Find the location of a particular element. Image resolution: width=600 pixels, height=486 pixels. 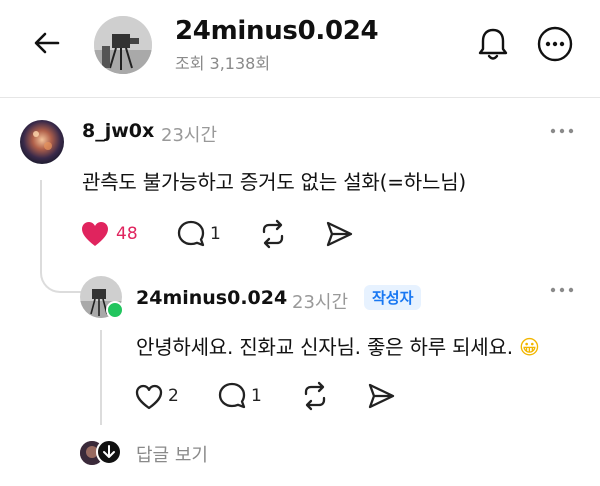

reply-more-button is located at coordinates (562, 290).